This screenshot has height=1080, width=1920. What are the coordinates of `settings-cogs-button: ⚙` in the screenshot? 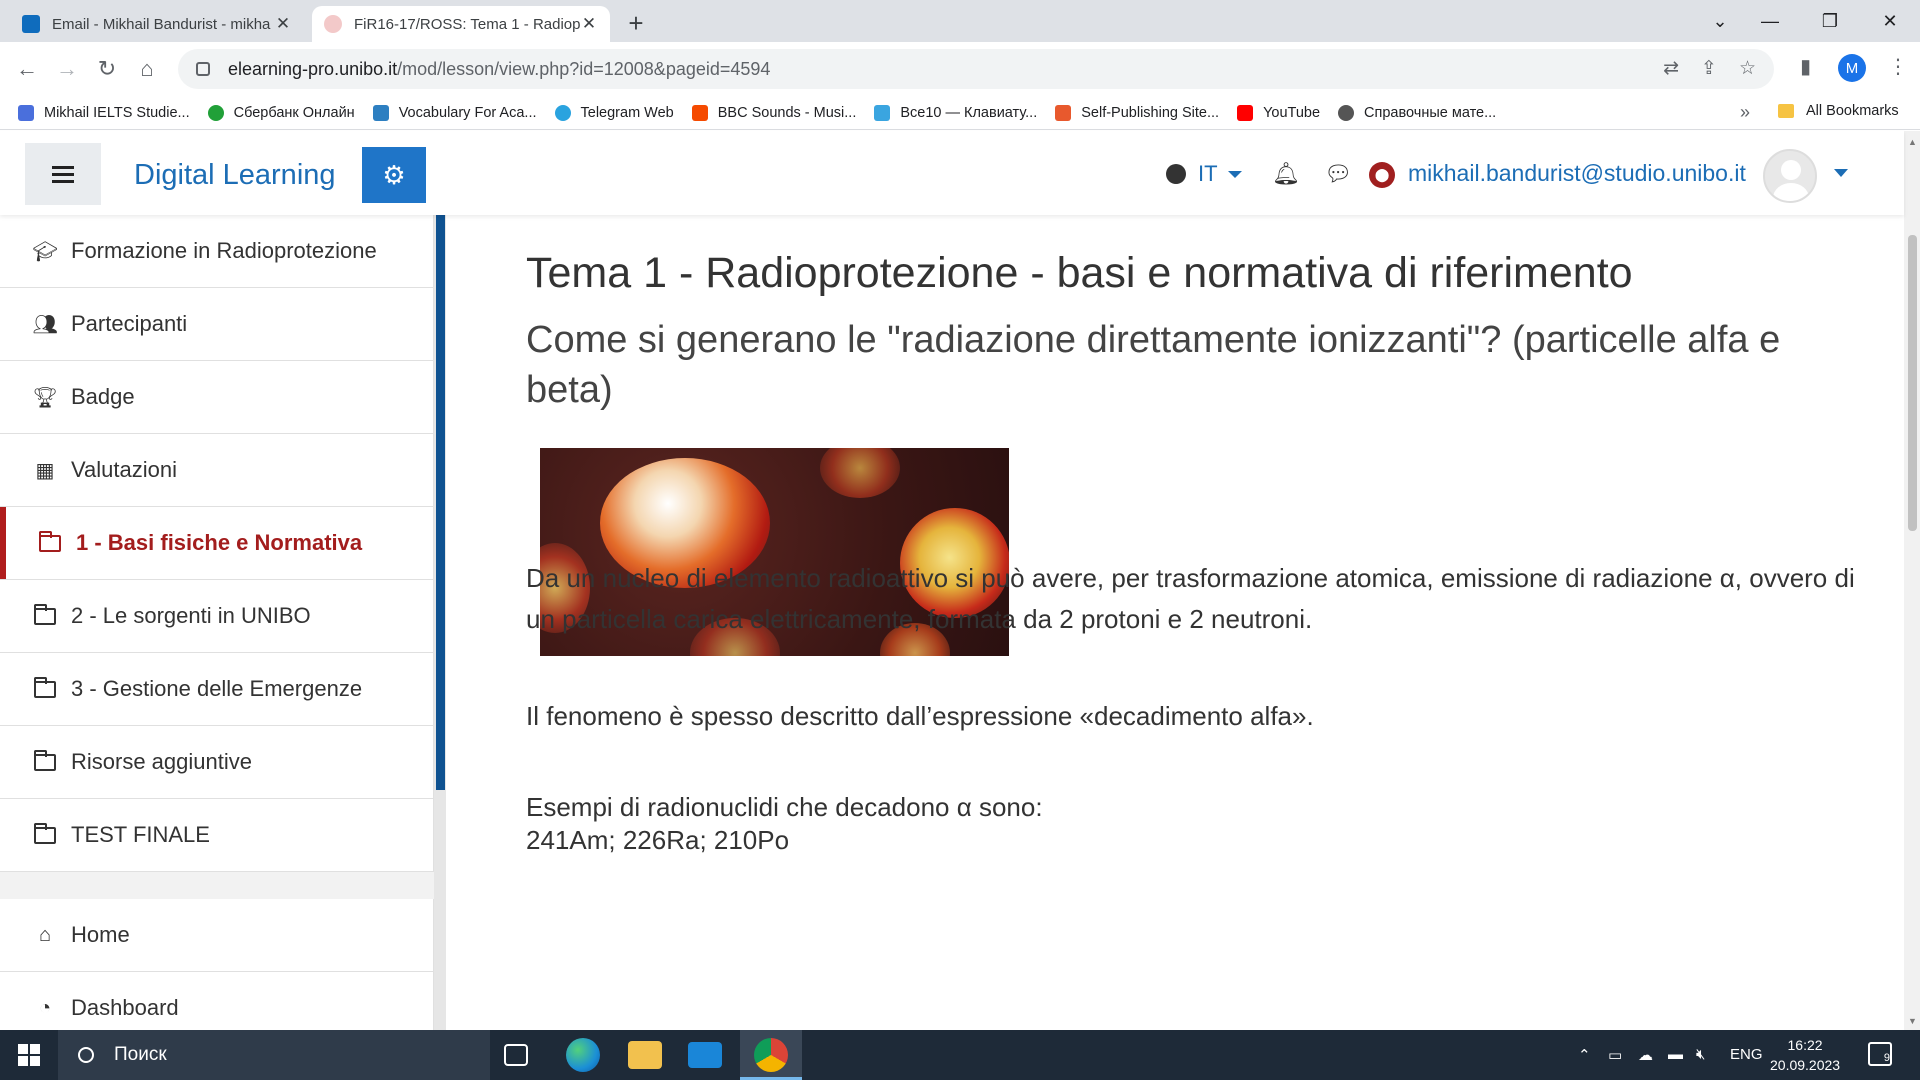 It's located at (394, 175).